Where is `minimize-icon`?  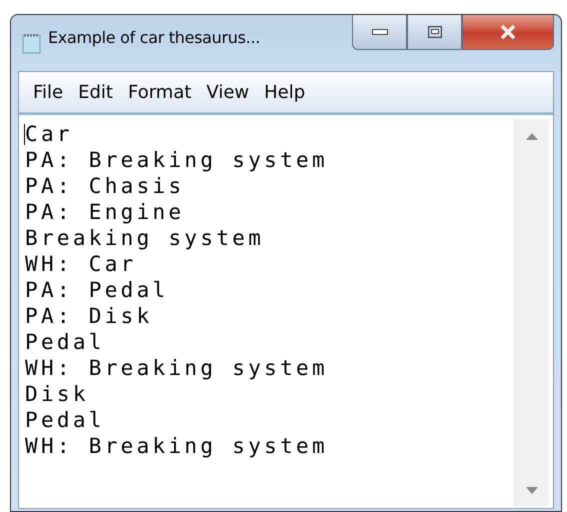 minimize-icon is located at coordinates (380, 32).